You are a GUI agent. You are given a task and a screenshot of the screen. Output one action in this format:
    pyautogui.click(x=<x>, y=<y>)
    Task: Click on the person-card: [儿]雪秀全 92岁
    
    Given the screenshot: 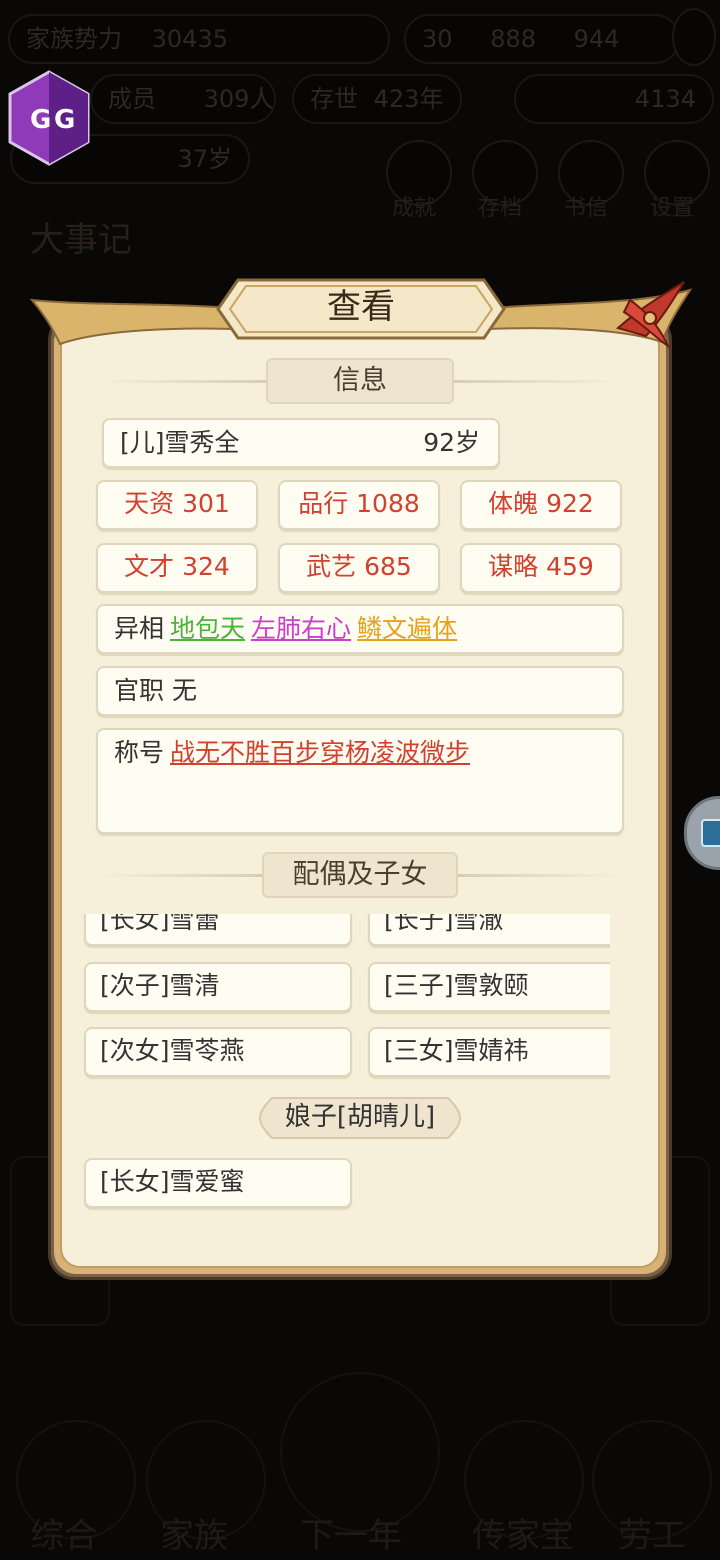 What is the action you would take?
    pyautogui.click(x=301, y=443)
    